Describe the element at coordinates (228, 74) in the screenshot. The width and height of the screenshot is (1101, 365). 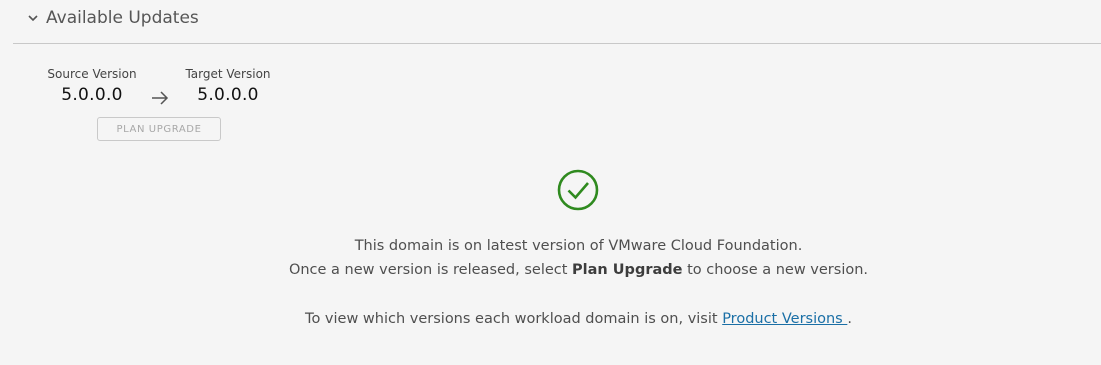
I see `target-version-label: Target Version` at that location.